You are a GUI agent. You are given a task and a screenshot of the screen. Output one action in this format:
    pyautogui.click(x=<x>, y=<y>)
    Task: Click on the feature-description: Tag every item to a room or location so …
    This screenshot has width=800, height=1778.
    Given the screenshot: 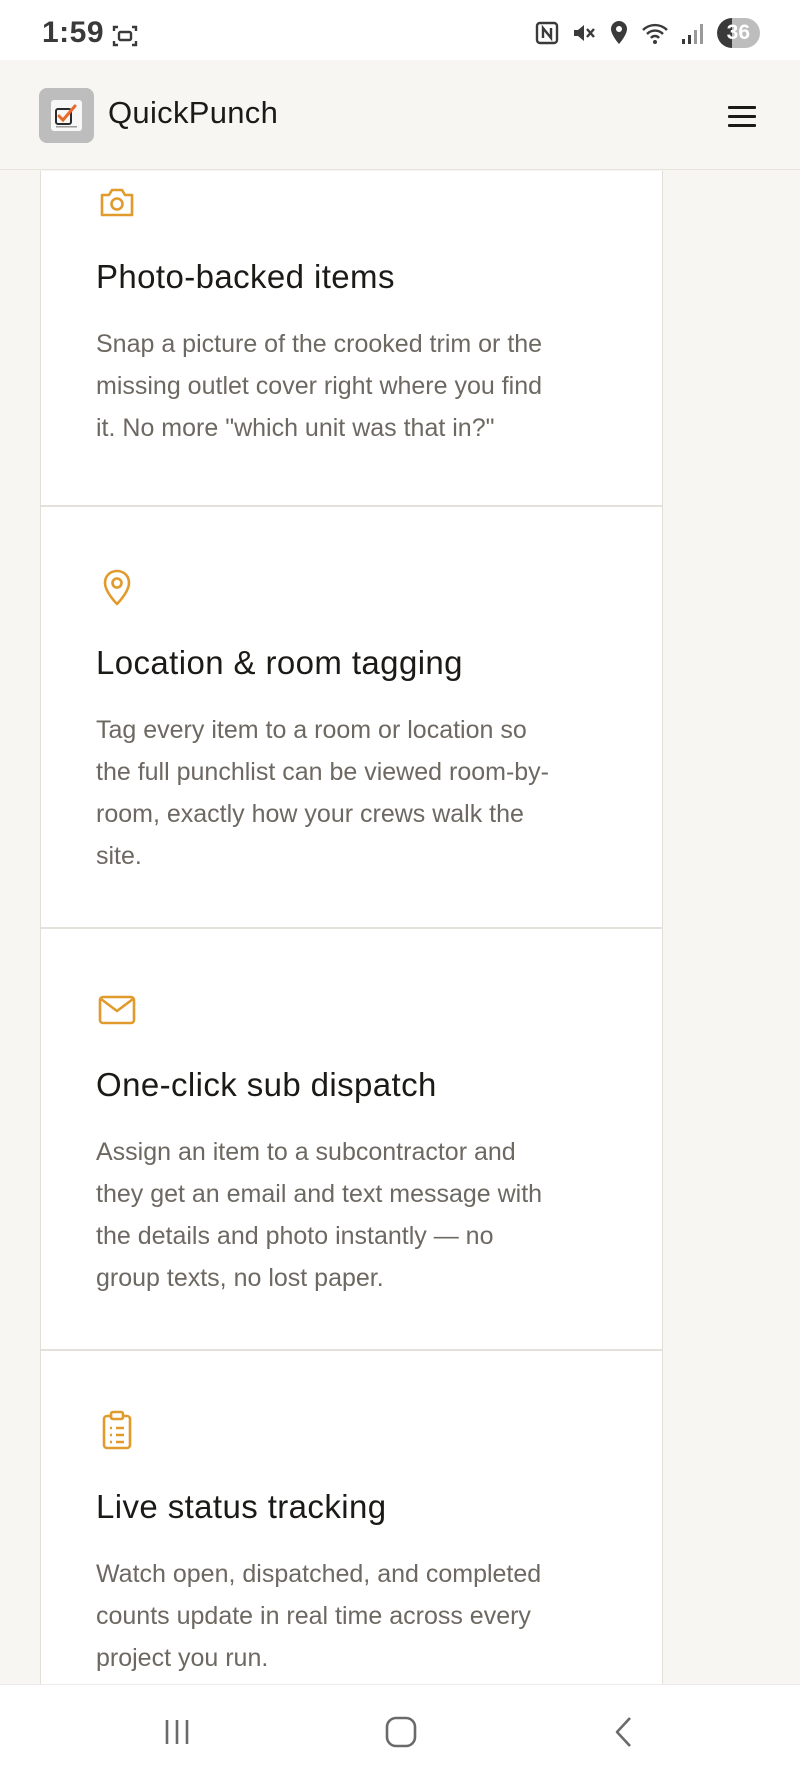 What is the action you would take?
    pyautogui.click(x=361, y=793)
    